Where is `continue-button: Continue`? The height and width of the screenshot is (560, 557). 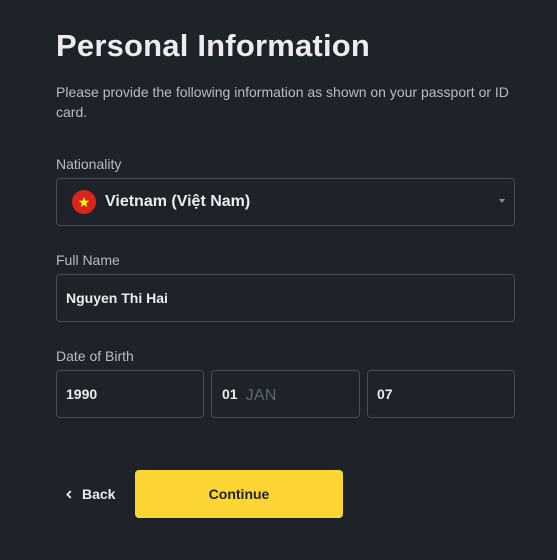 continue-button: Continue is located at coordinates (239, 494).